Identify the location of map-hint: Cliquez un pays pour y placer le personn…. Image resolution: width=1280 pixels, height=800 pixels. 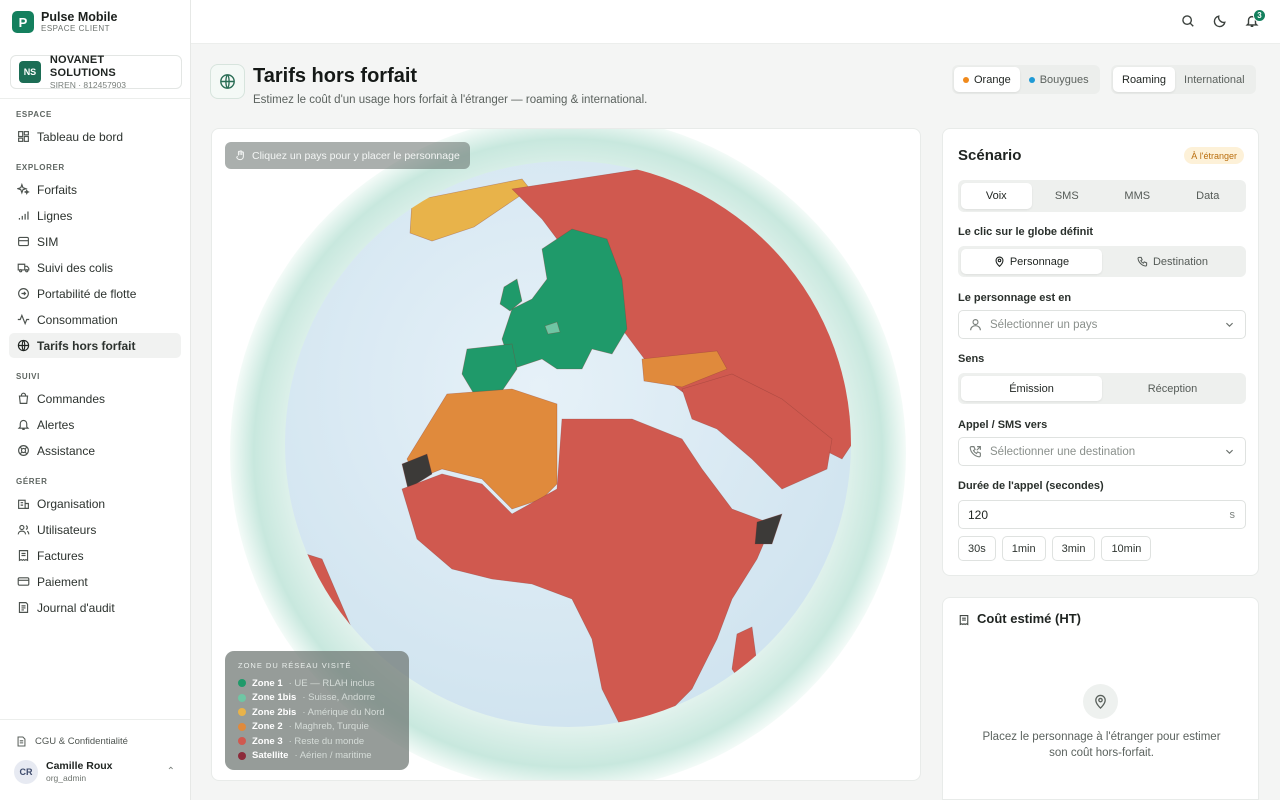
(347, 155).